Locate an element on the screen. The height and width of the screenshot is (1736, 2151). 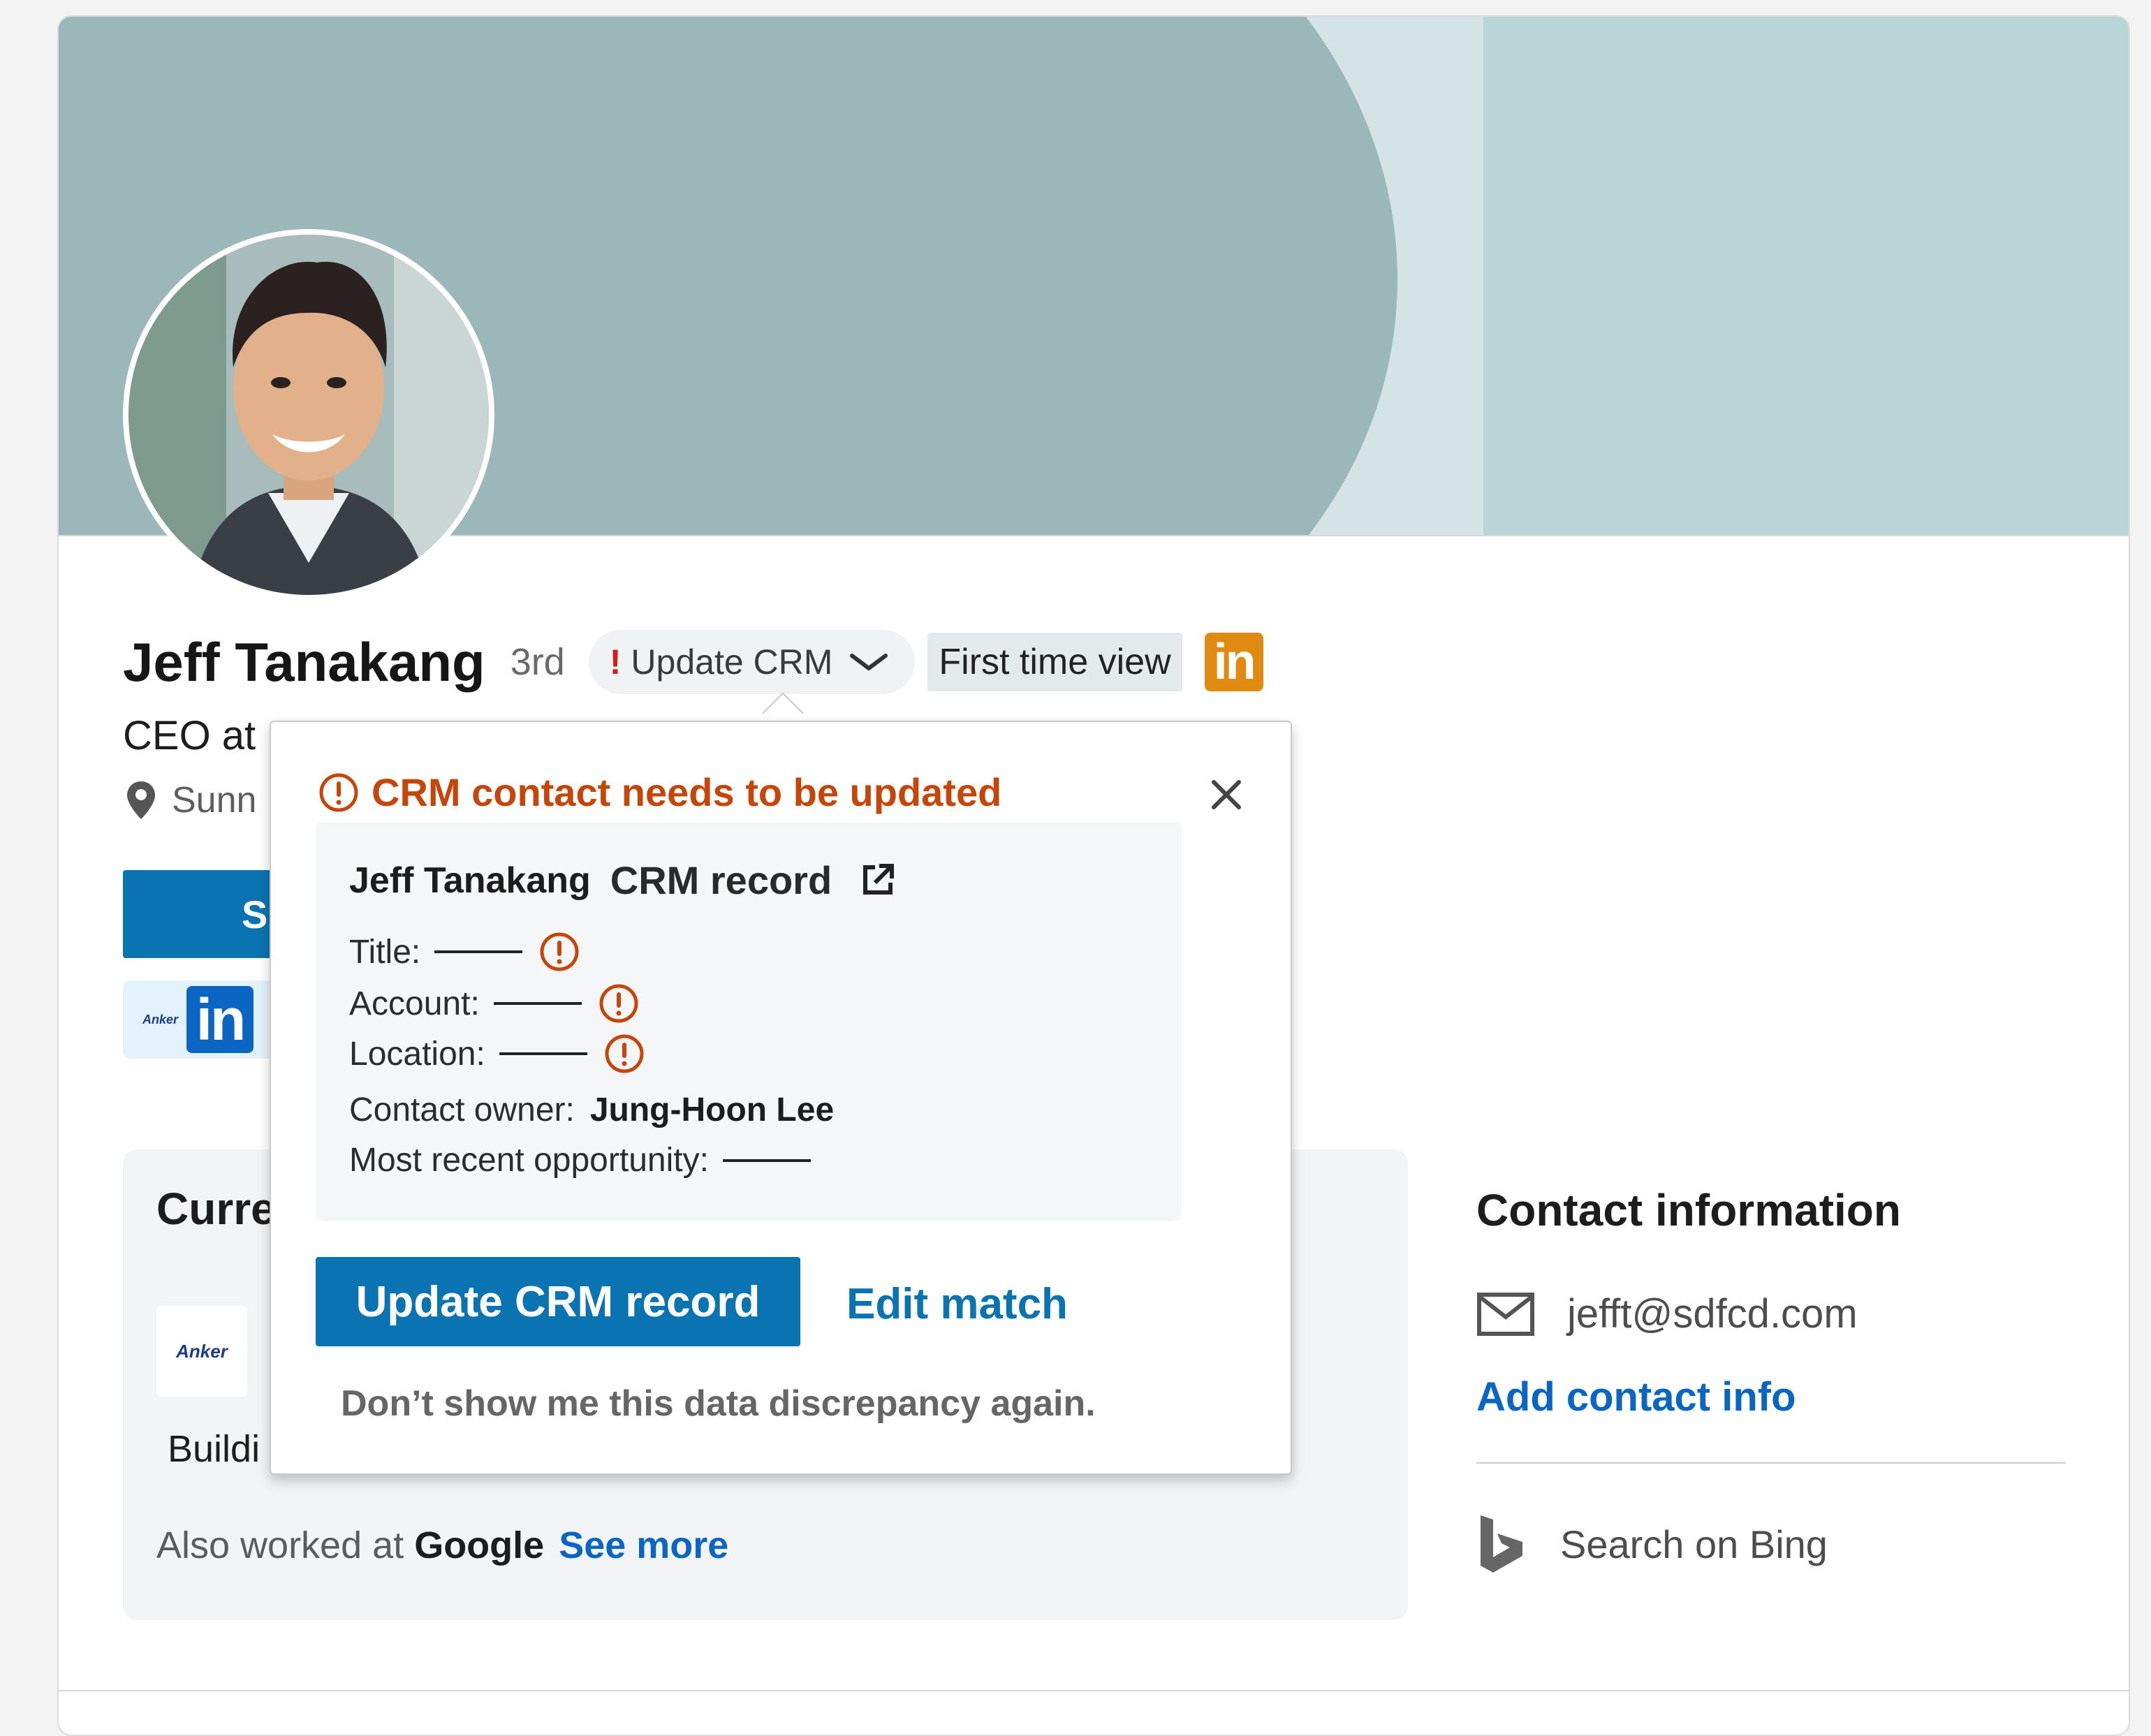
close-icon is located at coordinates (1227, 794).